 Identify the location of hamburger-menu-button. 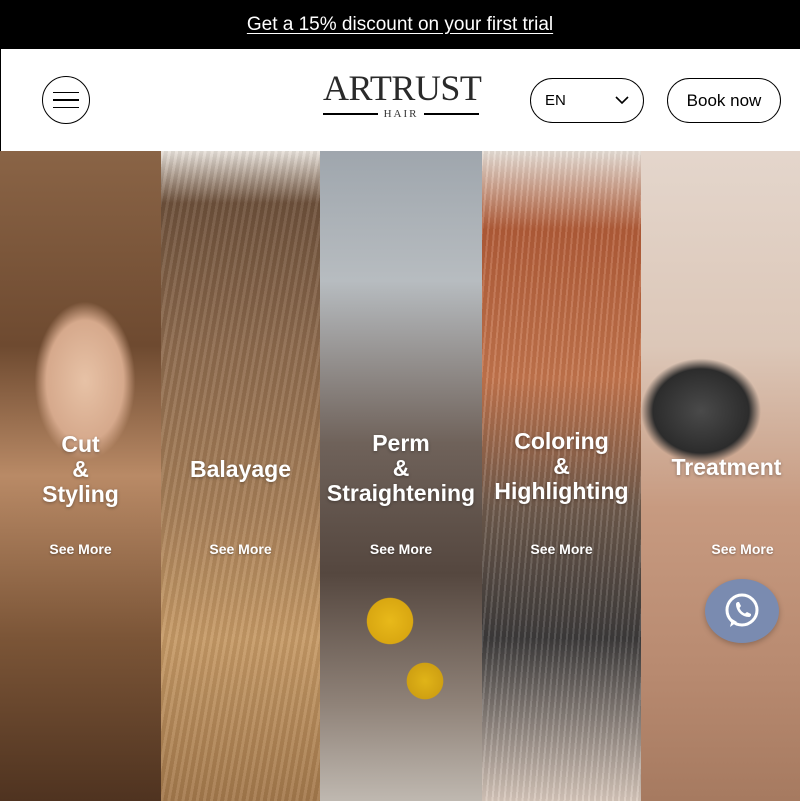
(66, 100).